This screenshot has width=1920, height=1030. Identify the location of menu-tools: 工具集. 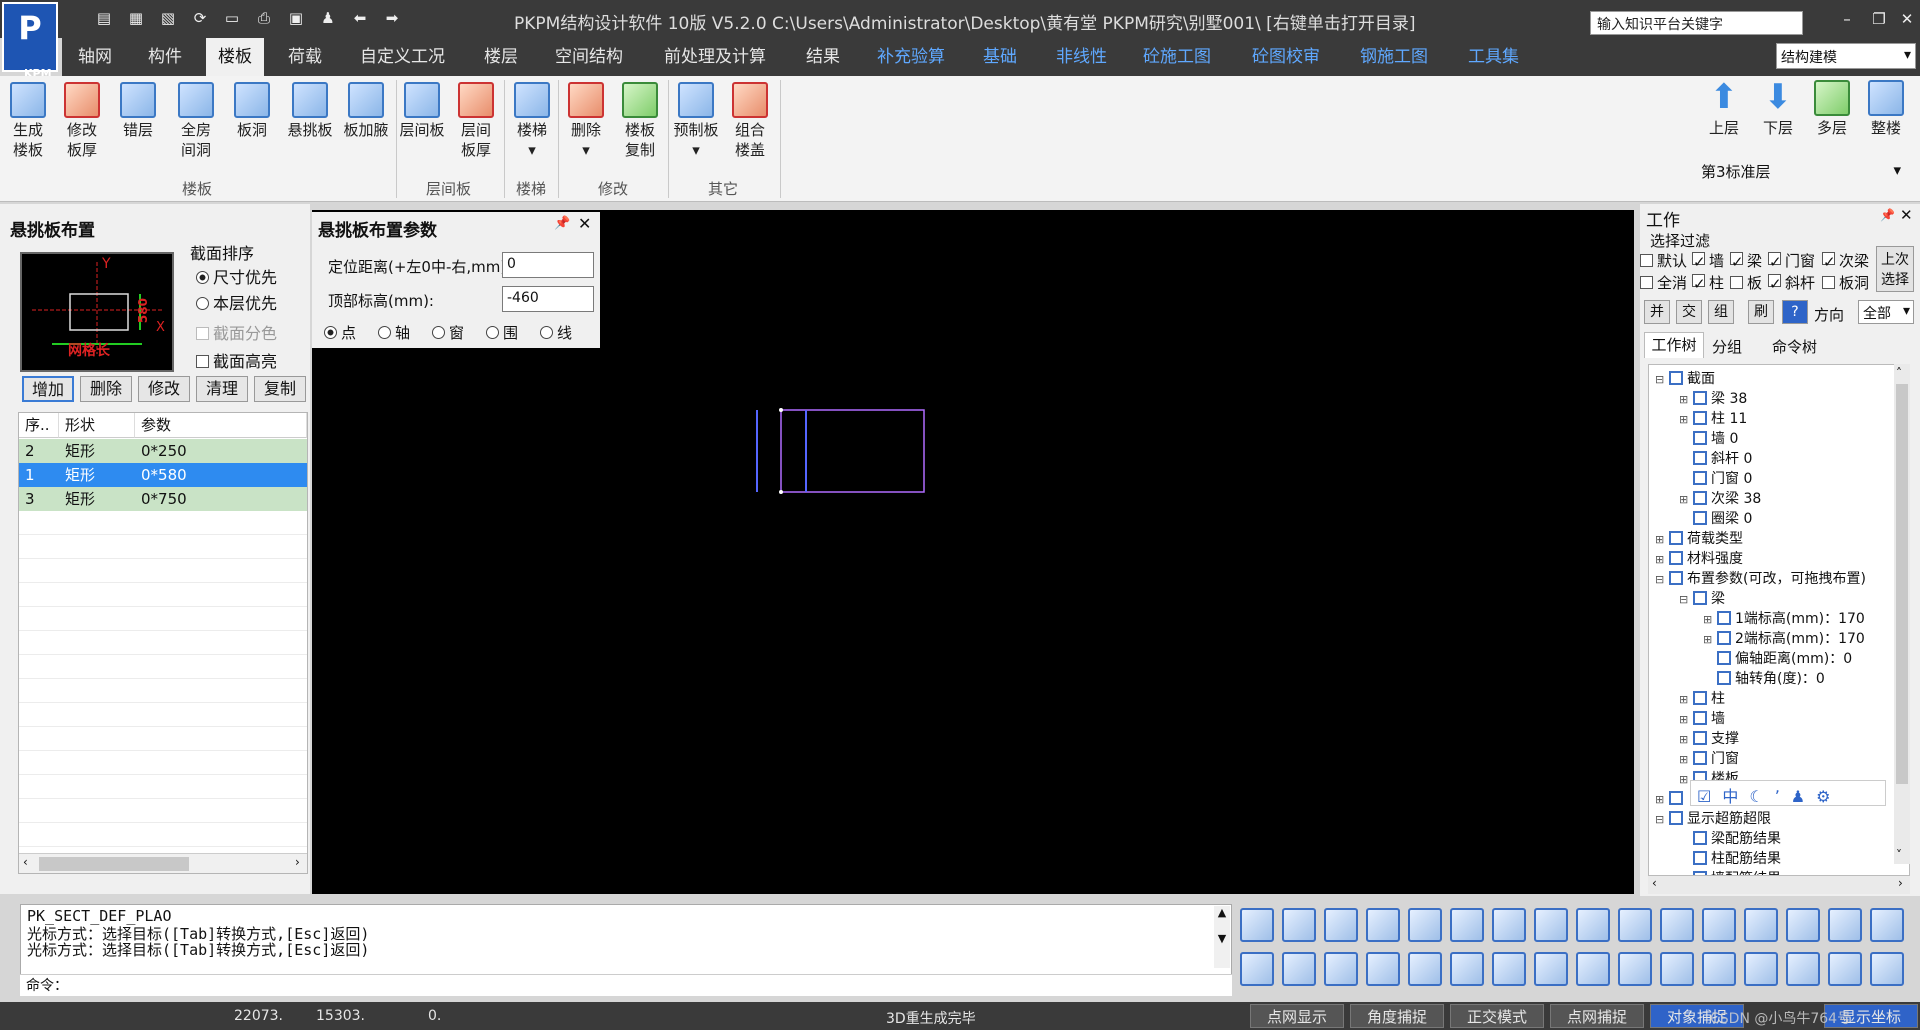
(1493, 57).